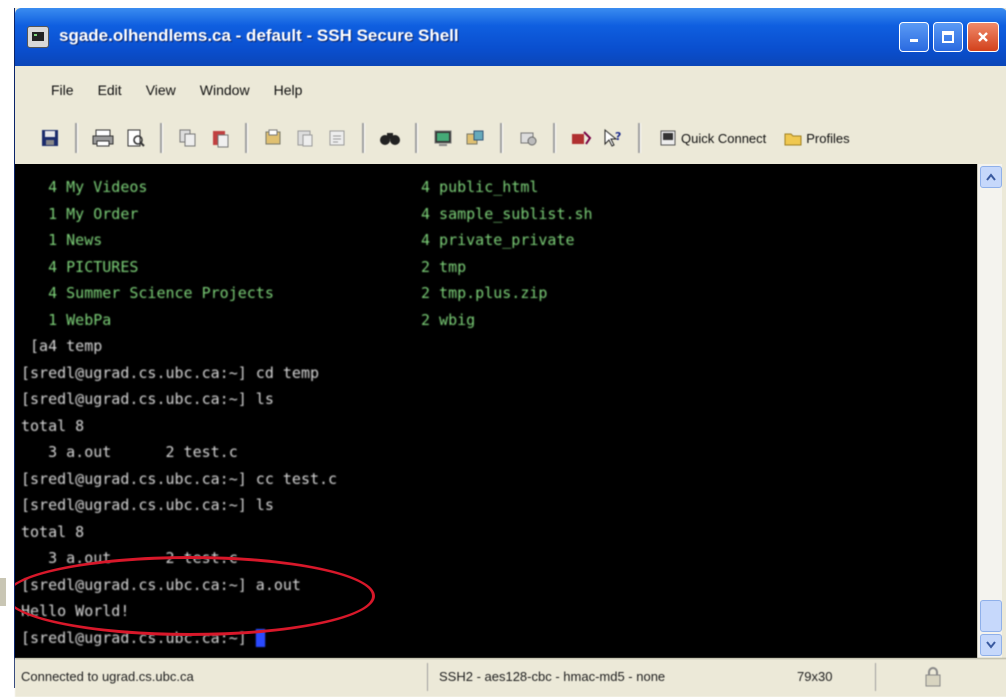  What do you see at coordinates (243, 267) in the screenshot?
I see `terminal-line: 4 PICTURES 2 tmp` at bounding box center [243, 267].